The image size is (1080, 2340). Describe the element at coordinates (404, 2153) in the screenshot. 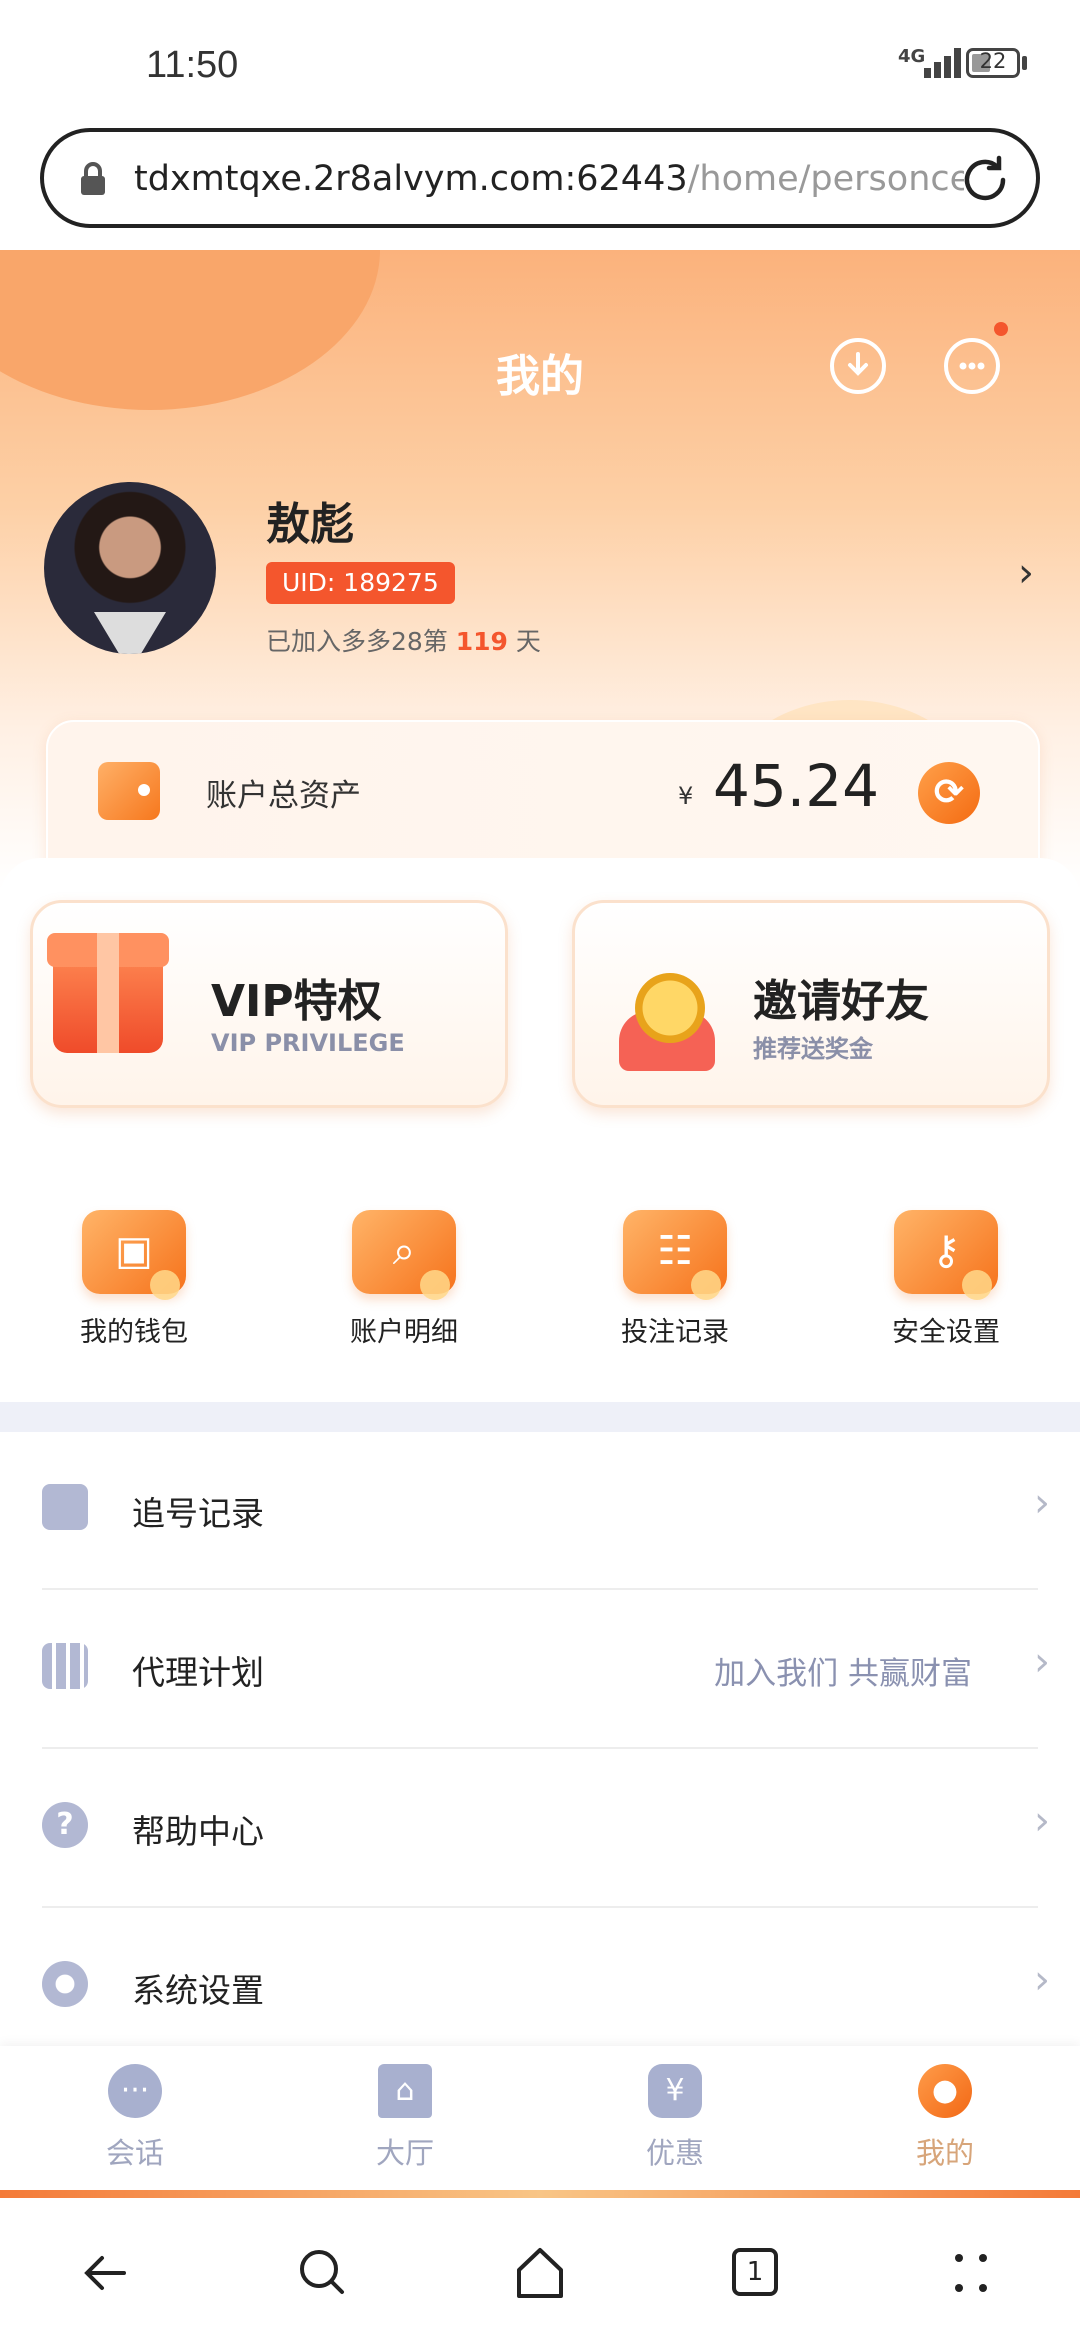

I see `tab-label: 大厅` at that location.